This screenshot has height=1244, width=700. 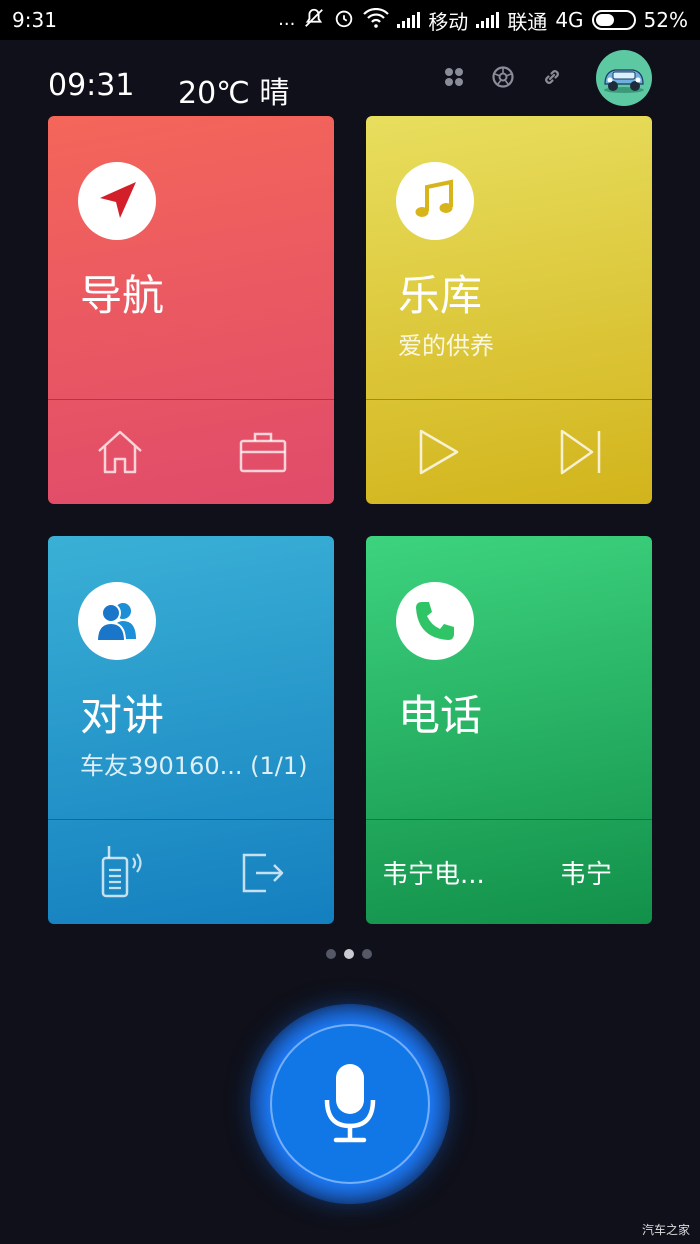 I want to click on music-title: 乐库, so click(x=440, y=295).